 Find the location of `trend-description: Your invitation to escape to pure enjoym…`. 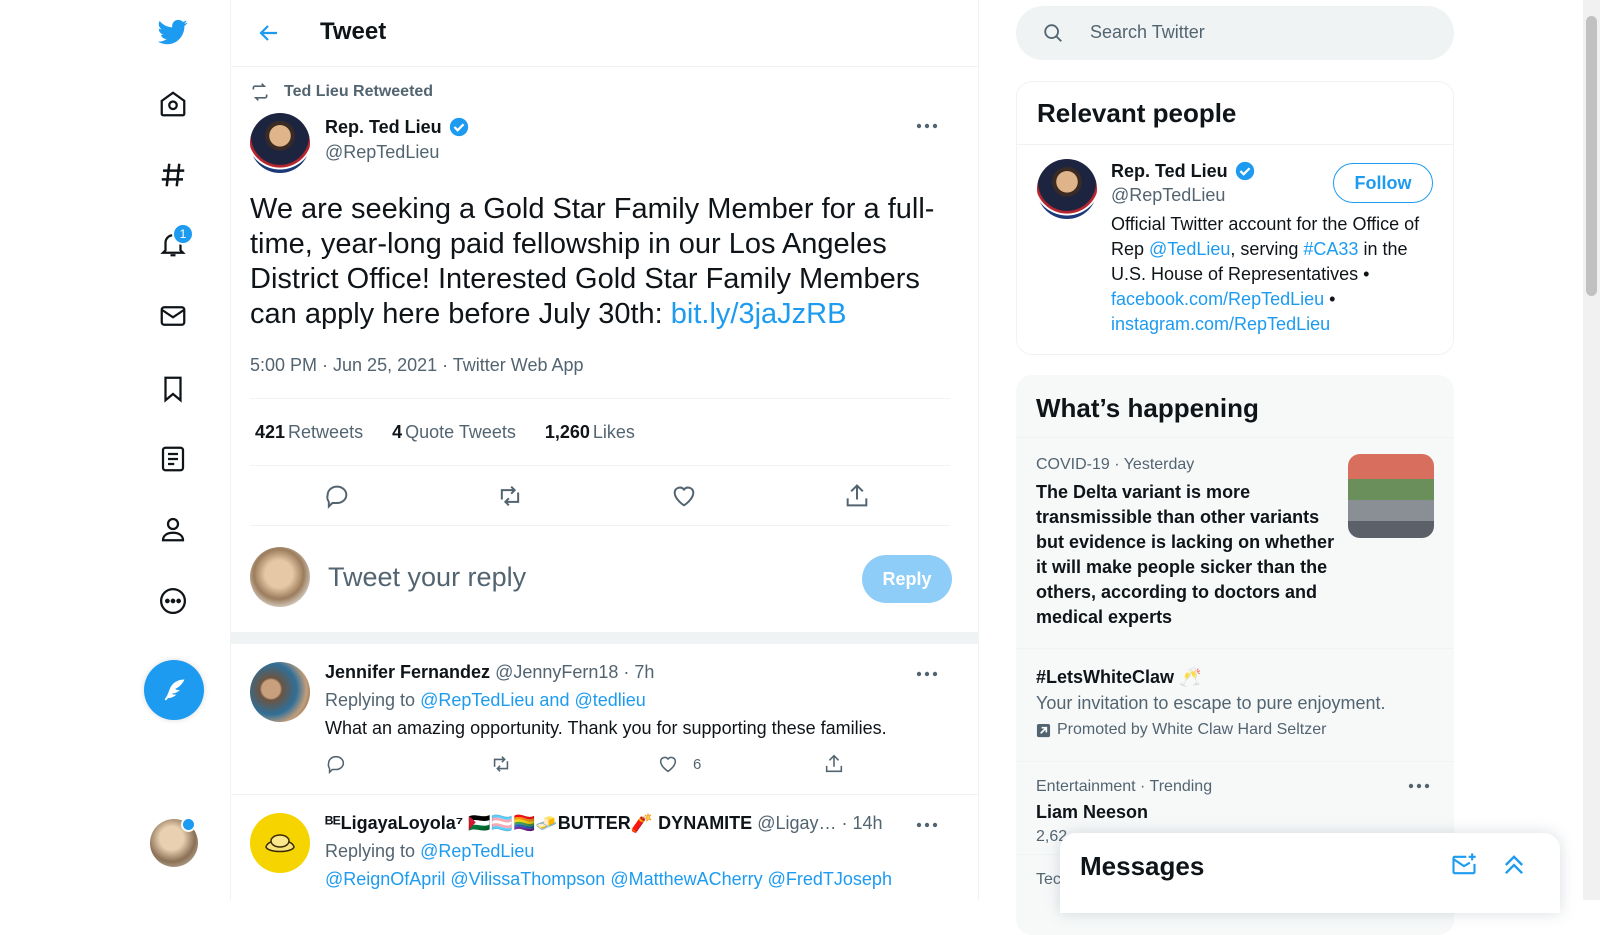

trend-description: Your invitation to escape to pure enjoym… is located at coordinates (1211, 703).